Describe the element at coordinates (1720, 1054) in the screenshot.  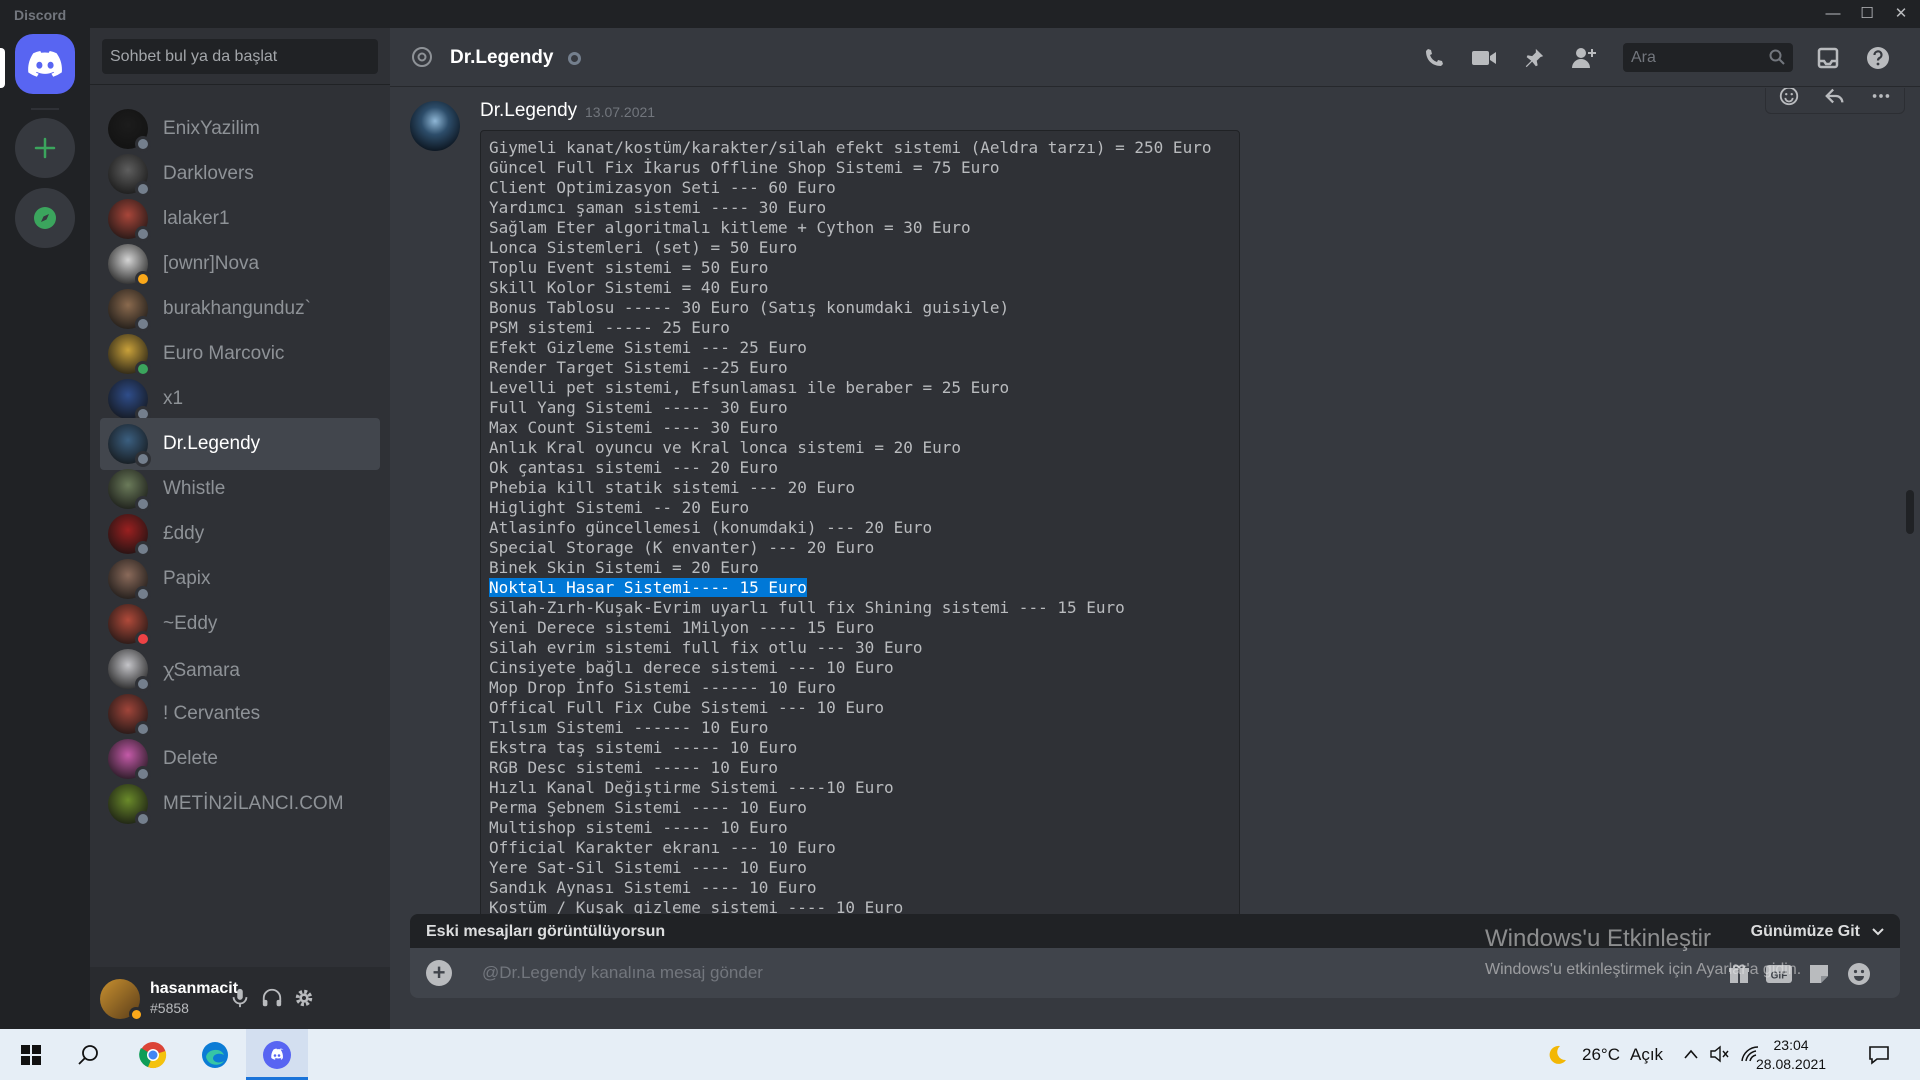
I see `speaker-muted-icon` at that location.